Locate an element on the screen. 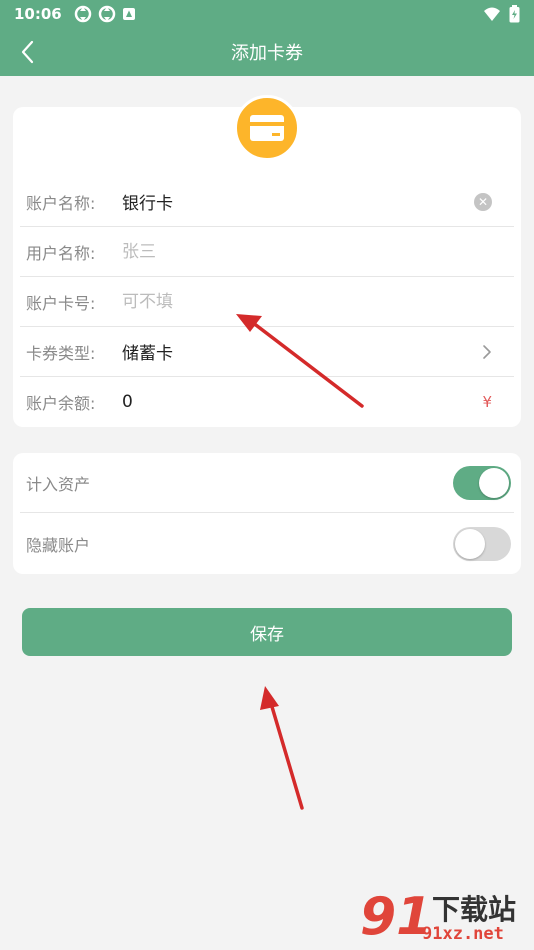  account-number-input is located at coordinates (272, 301).